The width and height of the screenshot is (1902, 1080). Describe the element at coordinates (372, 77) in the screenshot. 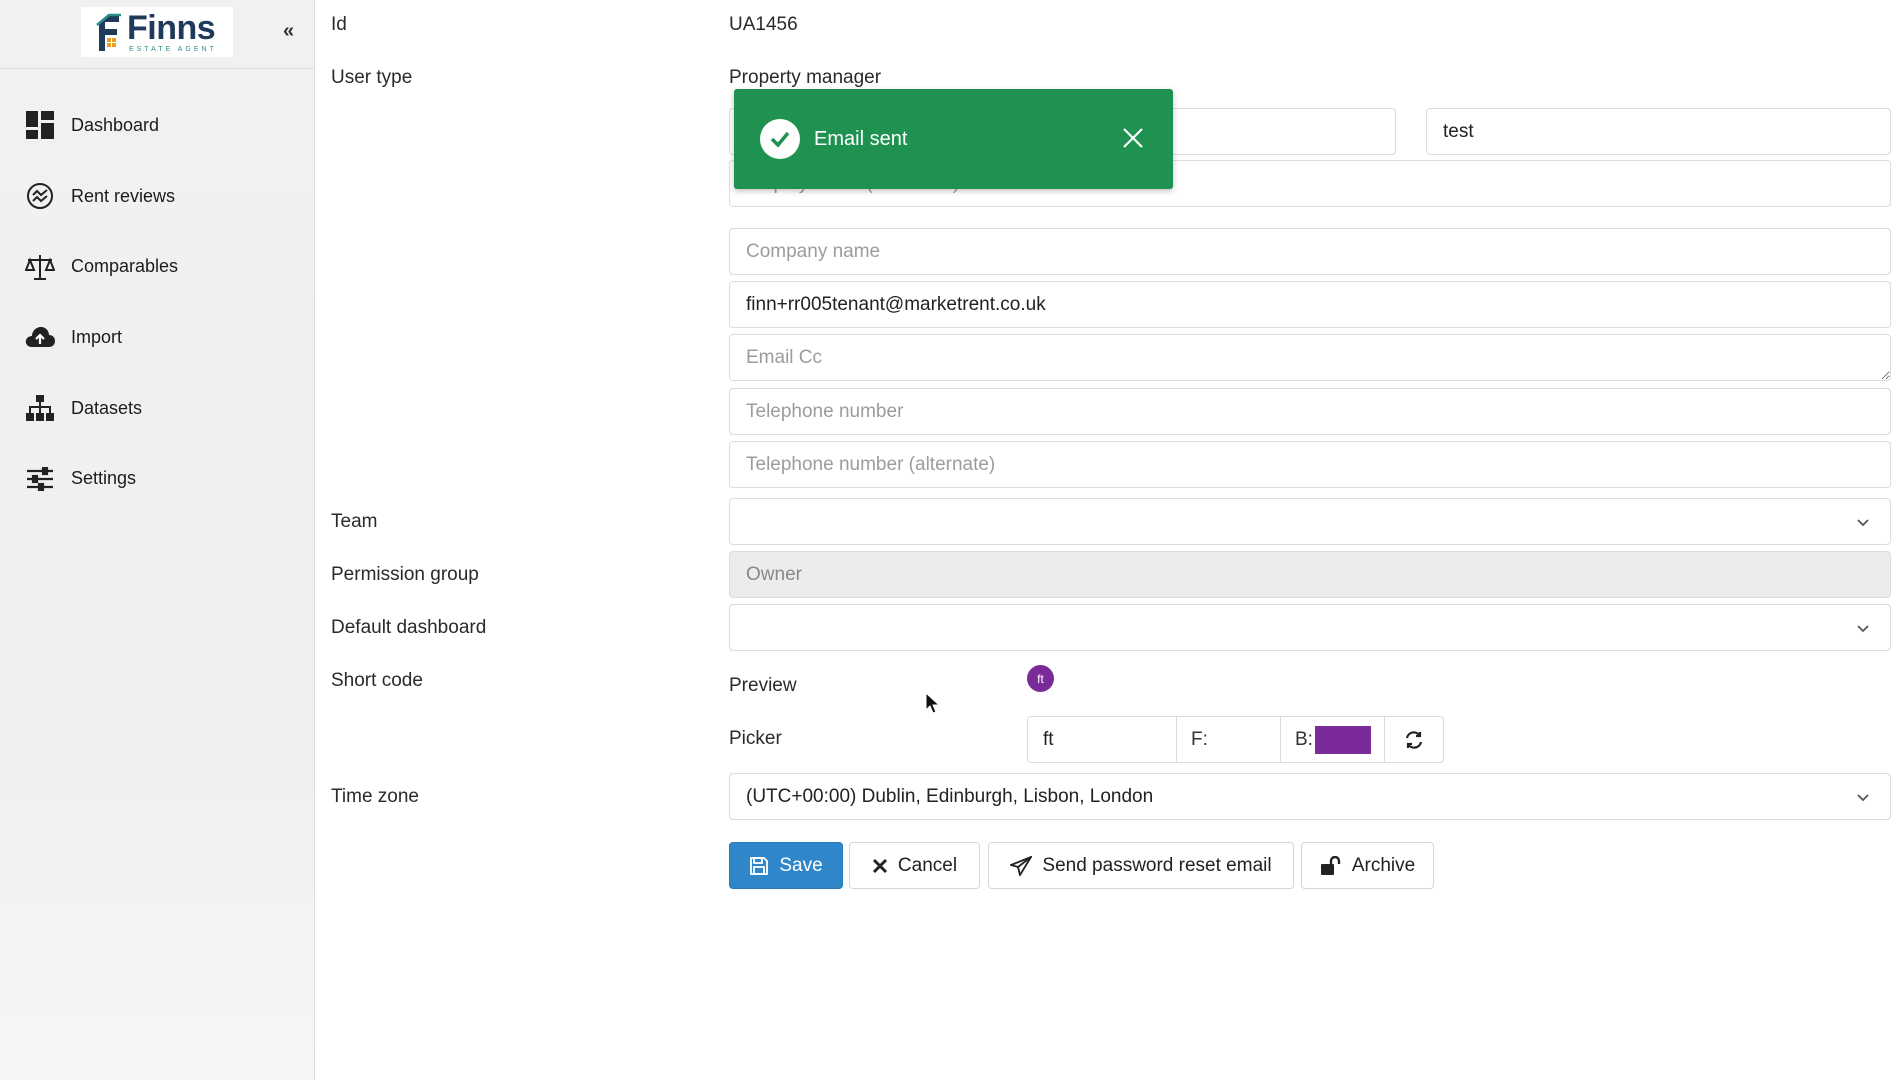

I see `user-type-label: User type` at that location.